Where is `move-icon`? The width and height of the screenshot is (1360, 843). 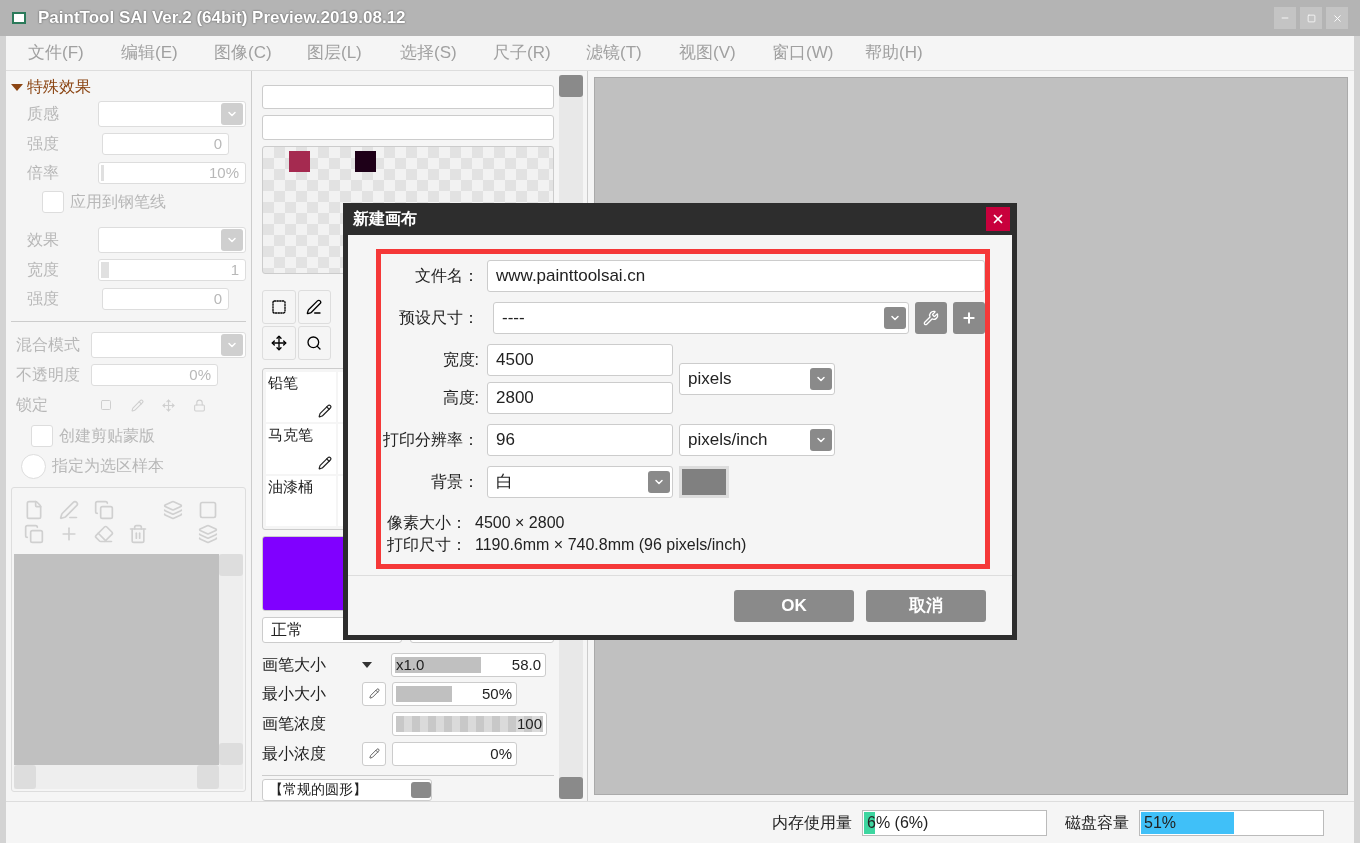
move-icon is located at coordinates (279, 342).